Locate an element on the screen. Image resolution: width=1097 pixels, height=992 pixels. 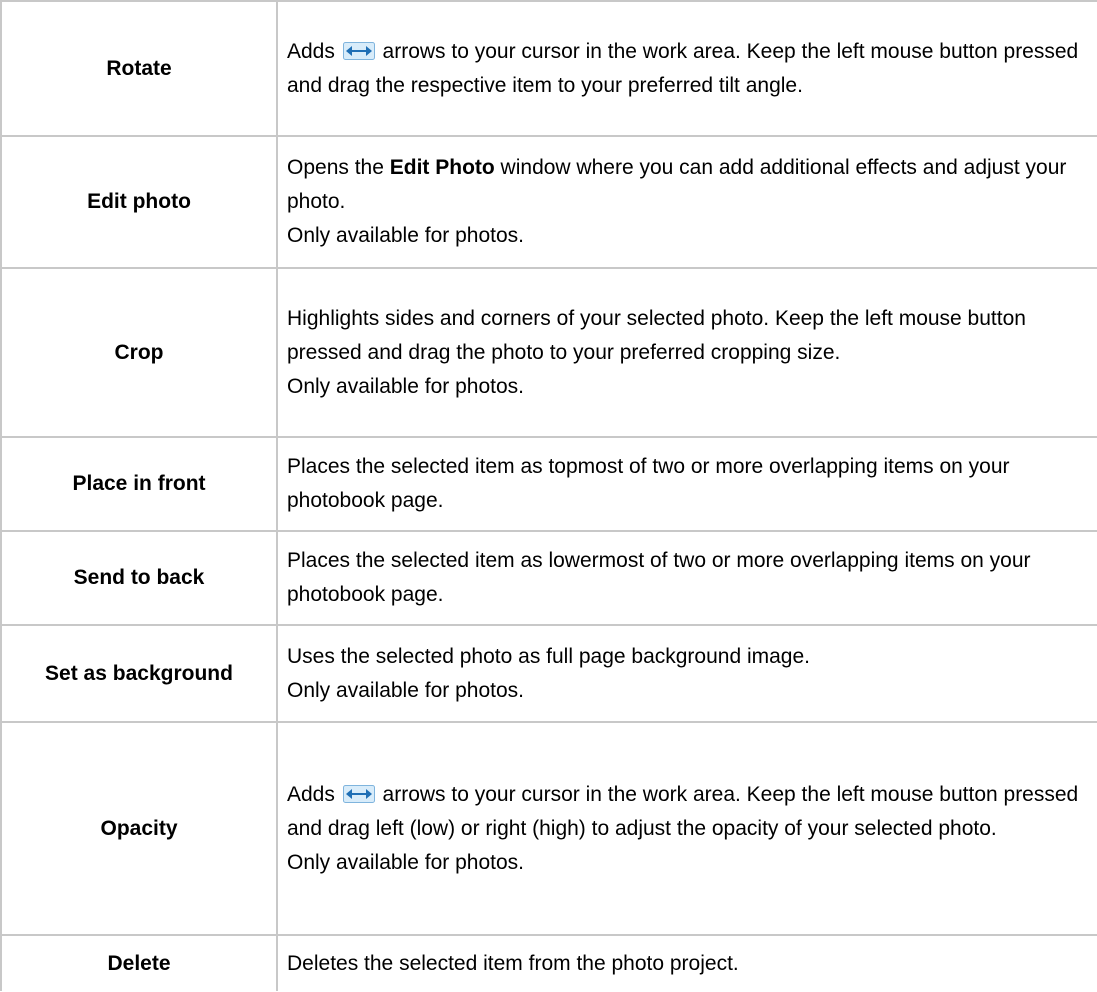
term-label: Place in front is located at coordinates (139, 483).